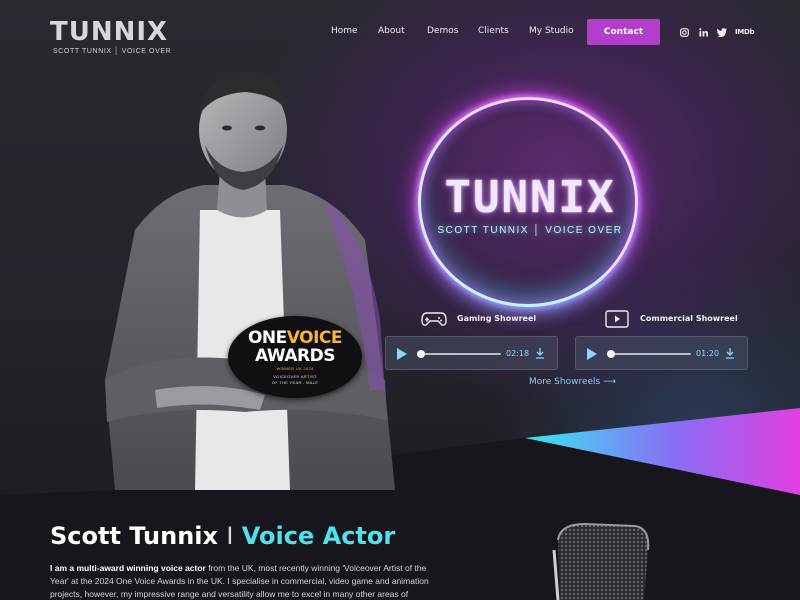  What do you see at coordinates (497, 318) in the screenshot?
I see `gaming-showreel-label: Gaming Showreel` at bounding box center [497, 318].